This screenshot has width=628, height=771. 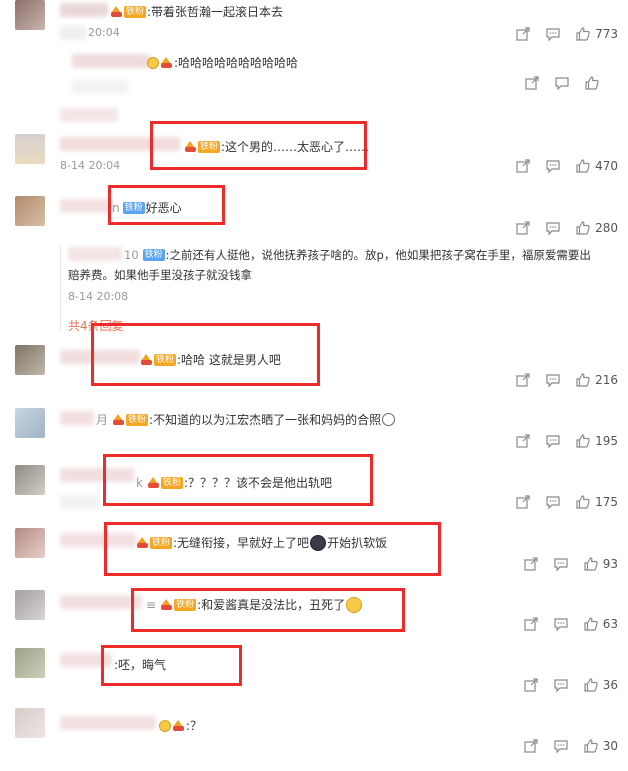 I want to click on comment-actions: 30, so click(x=563, y=746).